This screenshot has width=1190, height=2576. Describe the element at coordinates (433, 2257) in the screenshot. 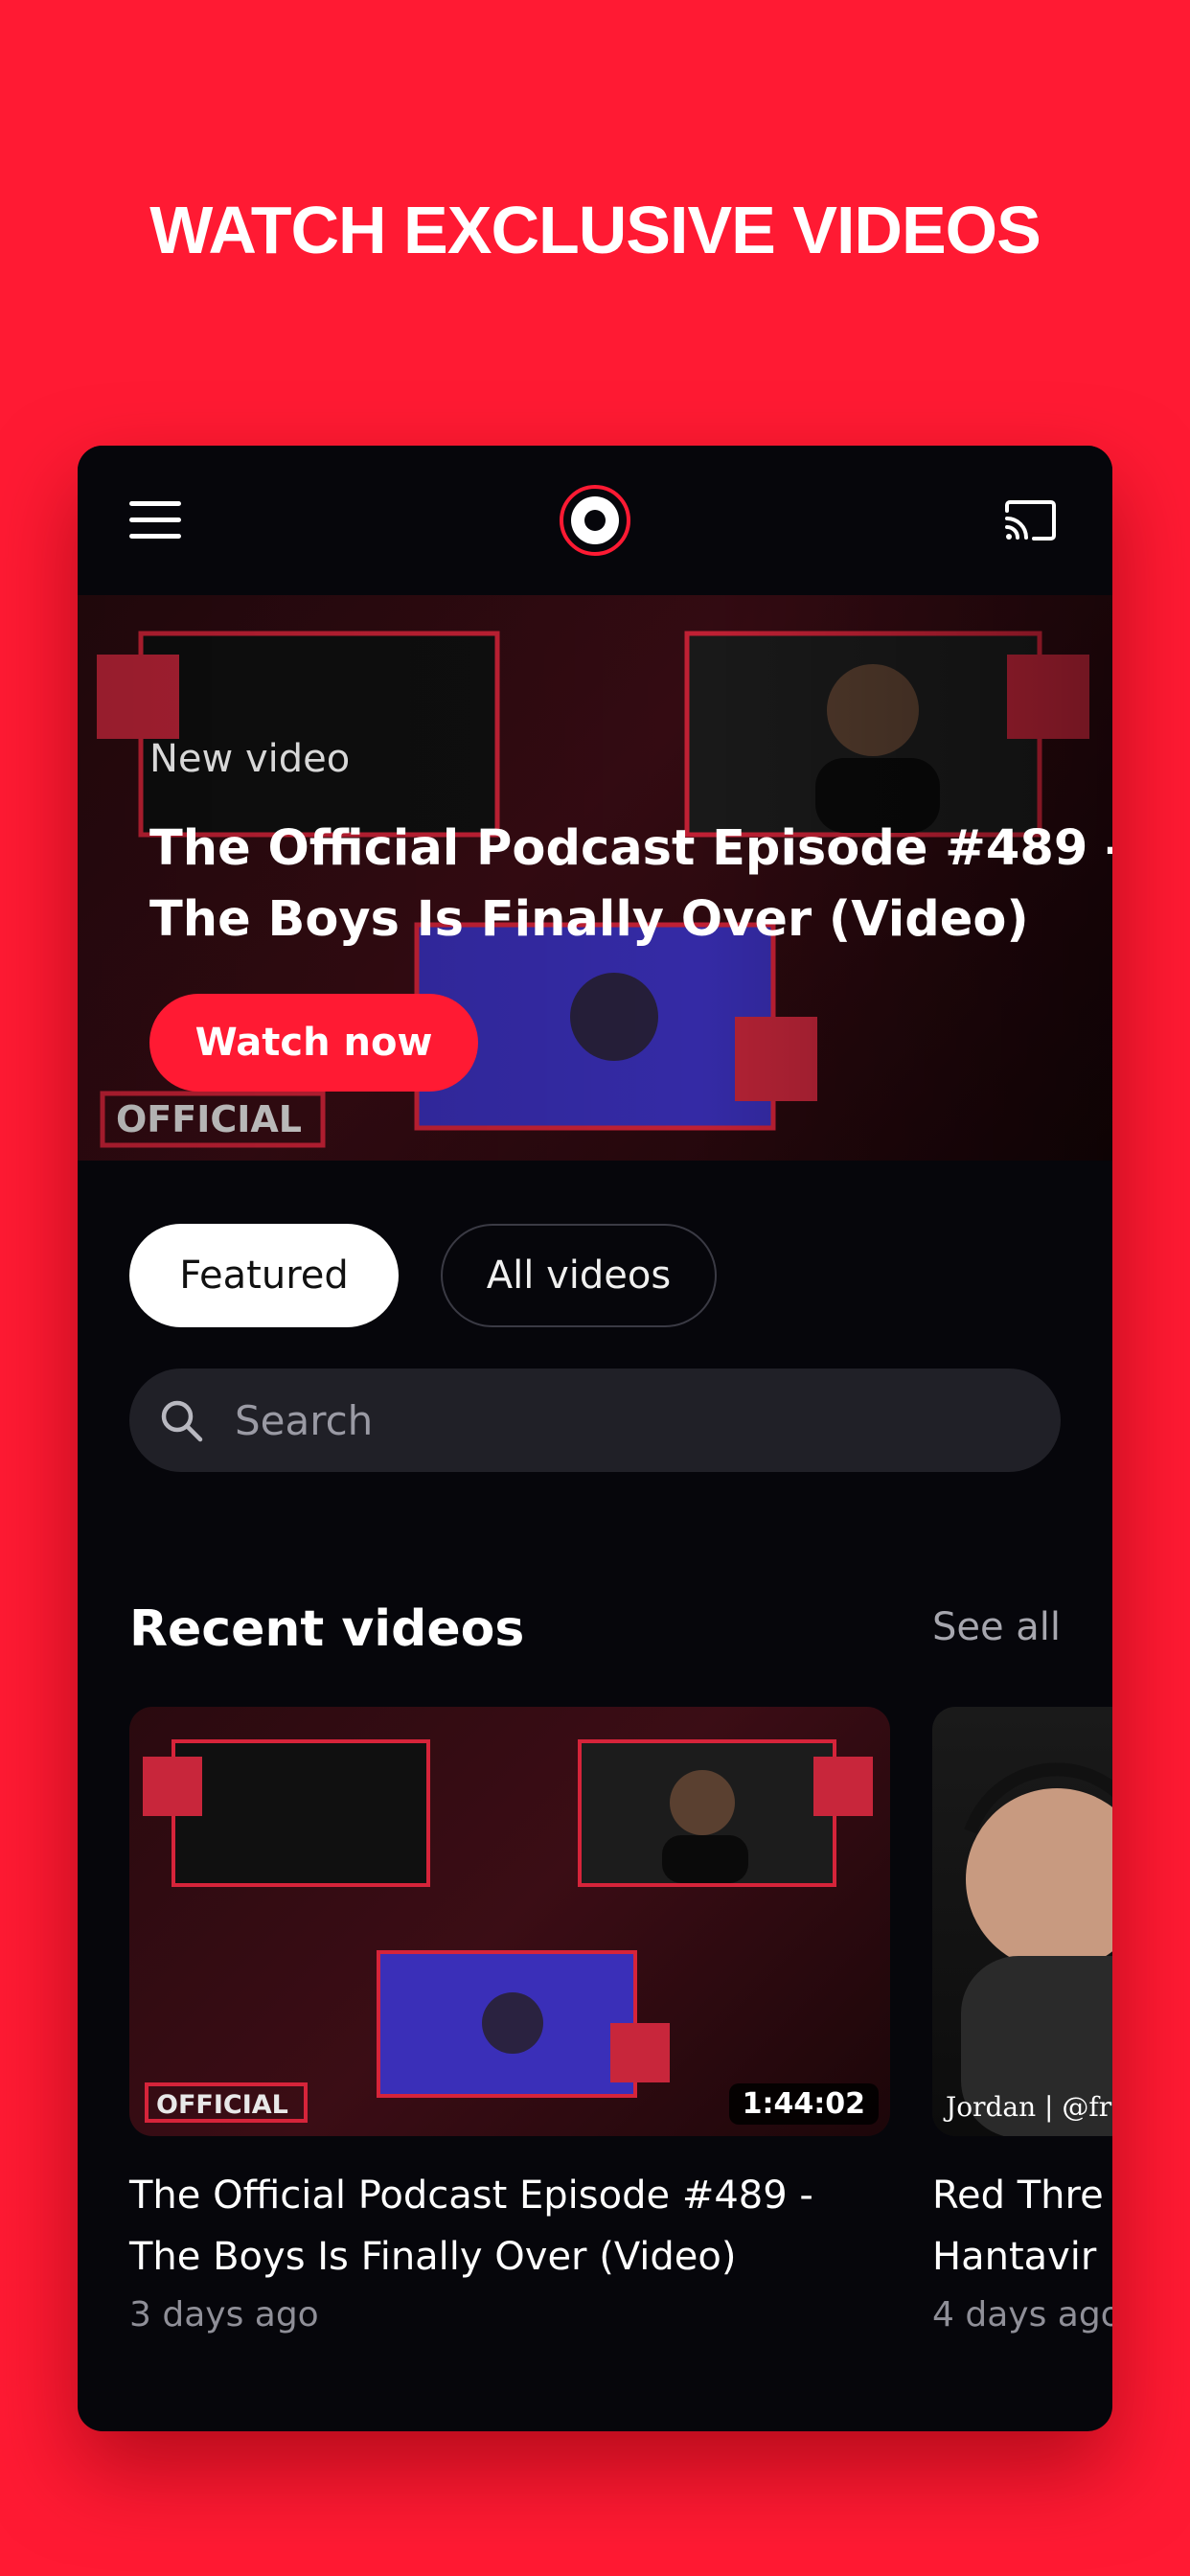

I see `video-title-line-2: The Boys Is Finally Over (Video)` at that location.